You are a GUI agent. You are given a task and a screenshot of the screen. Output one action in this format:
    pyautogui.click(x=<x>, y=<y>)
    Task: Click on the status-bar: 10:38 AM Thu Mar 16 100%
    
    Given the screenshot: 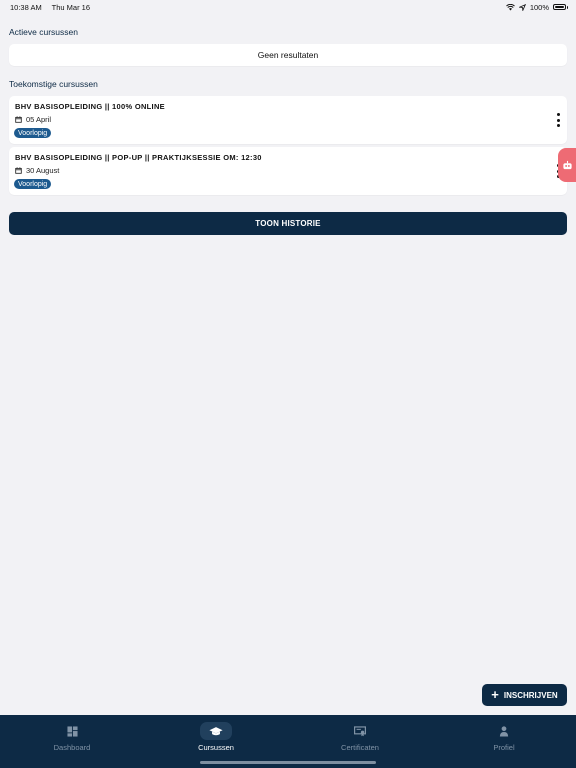 What is the action you would take?
    pyautogui.click(x=288, y=7)
    